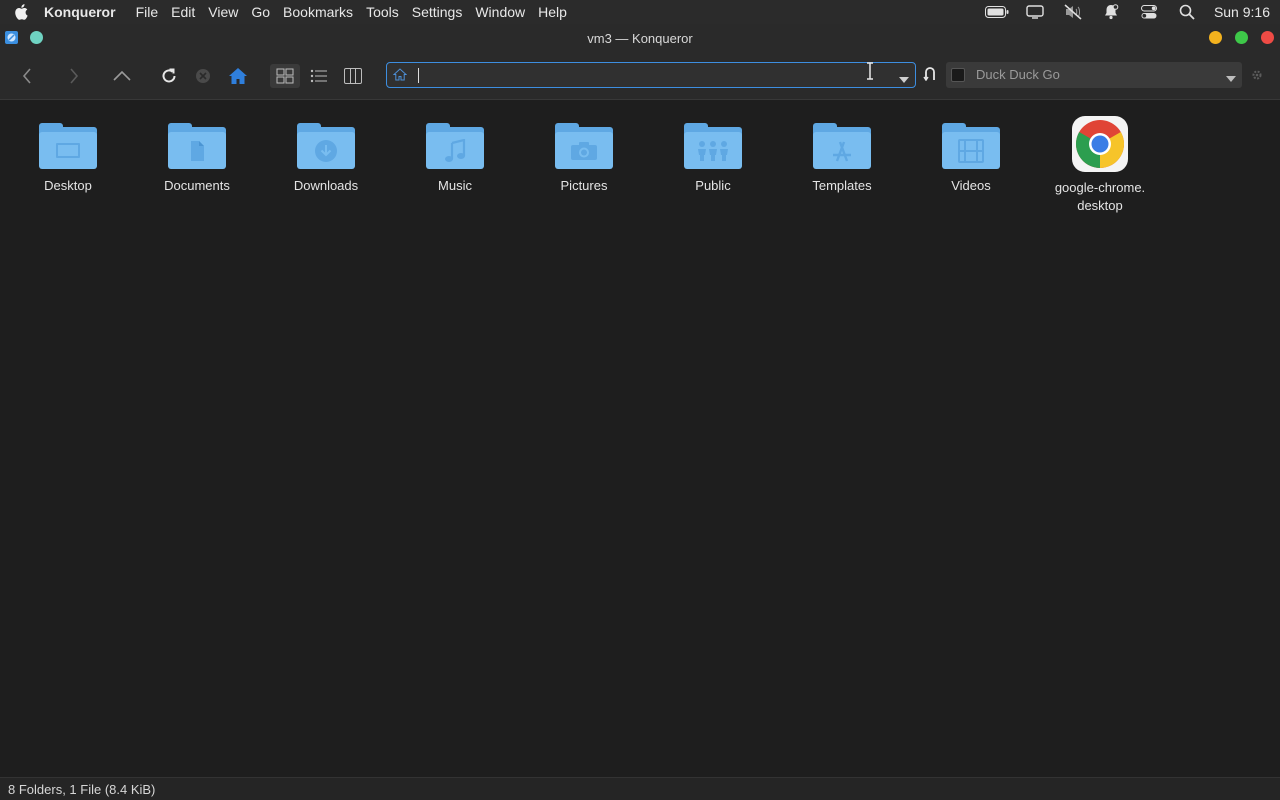 This screenshot has width=1280, height=800. What do you see at coordinates (500, 12) in the screenshot?
I see `menu-window: Window` at bounding box center [500, 12].